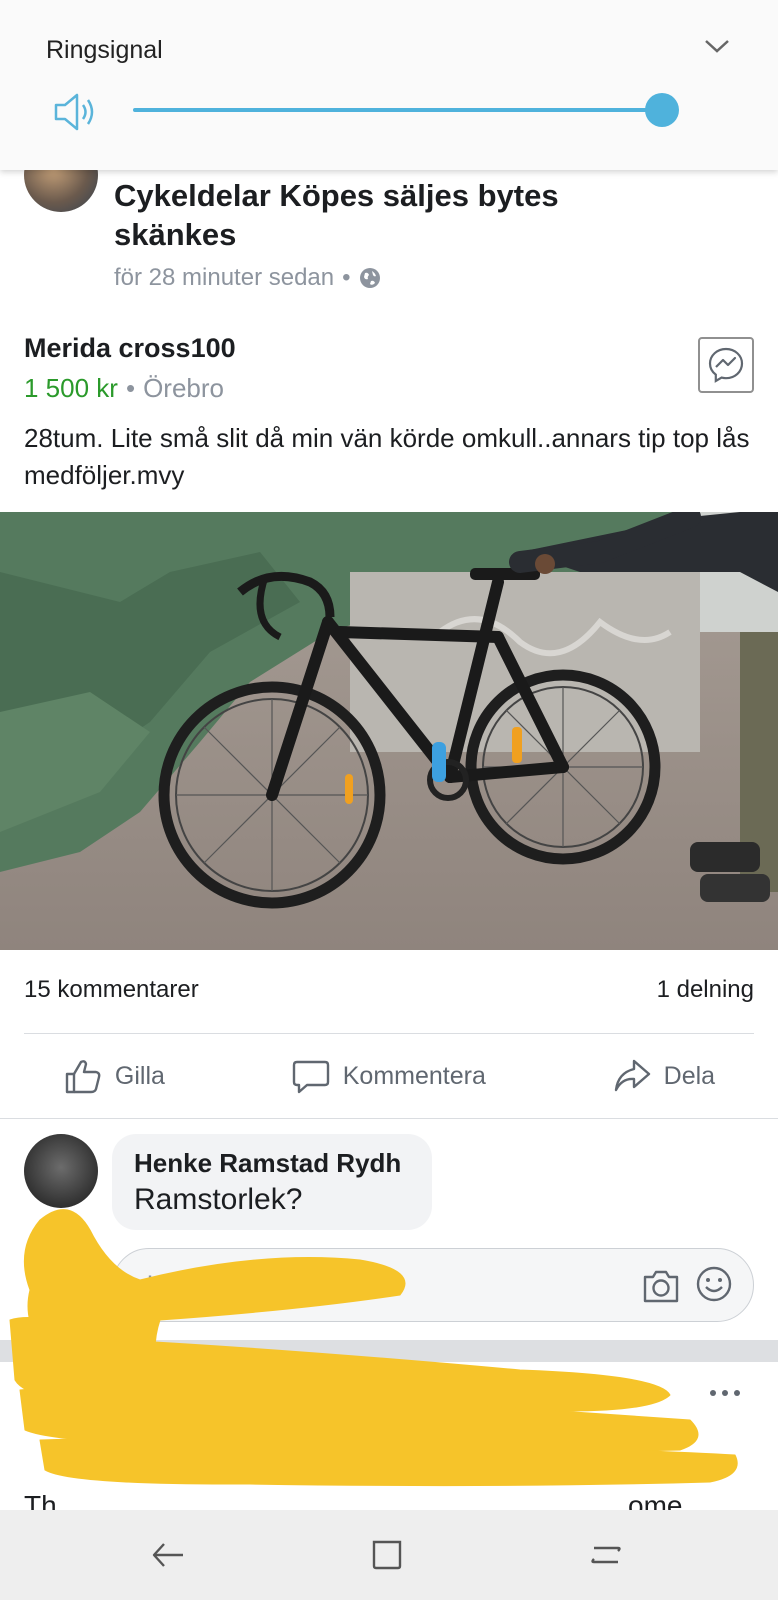 This screenshot has height=1600, width=778. I want to click on comment-label: Kommentera, so click(414, 1075).